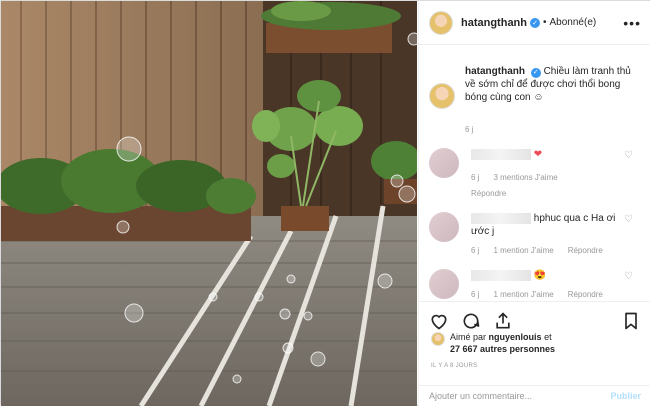 This screenshot has width=650, height=406. Describe the element at coordinates (469, 129) in the screenshot. I see `caption-age: 6 j` at that location.